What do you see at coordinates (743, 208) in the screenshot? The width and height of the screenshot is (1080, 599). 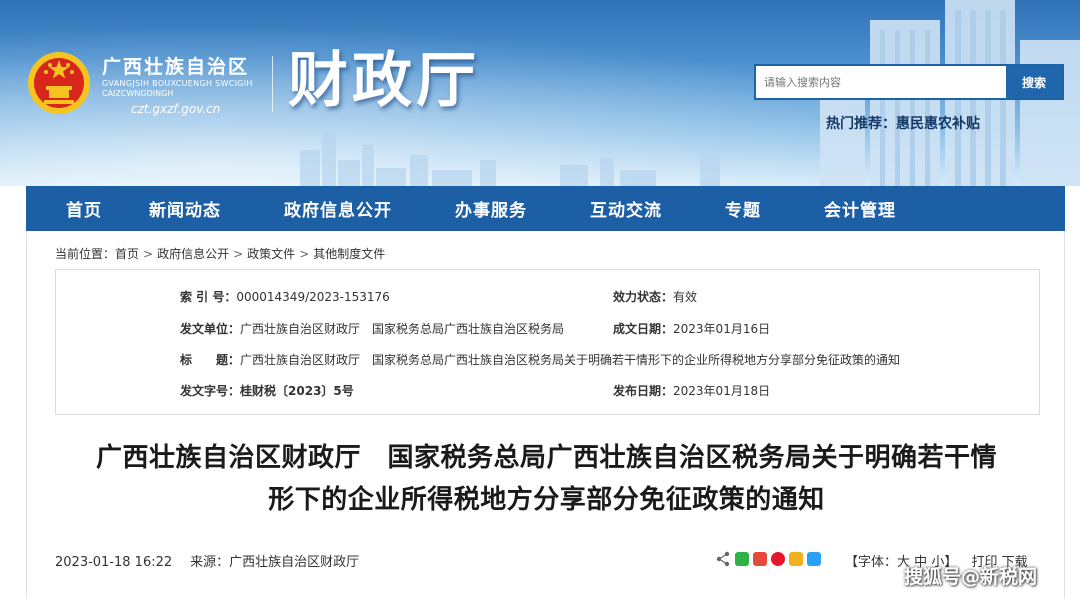 I see `nav-item-topics: 专题` at bounding box center [743, 208].